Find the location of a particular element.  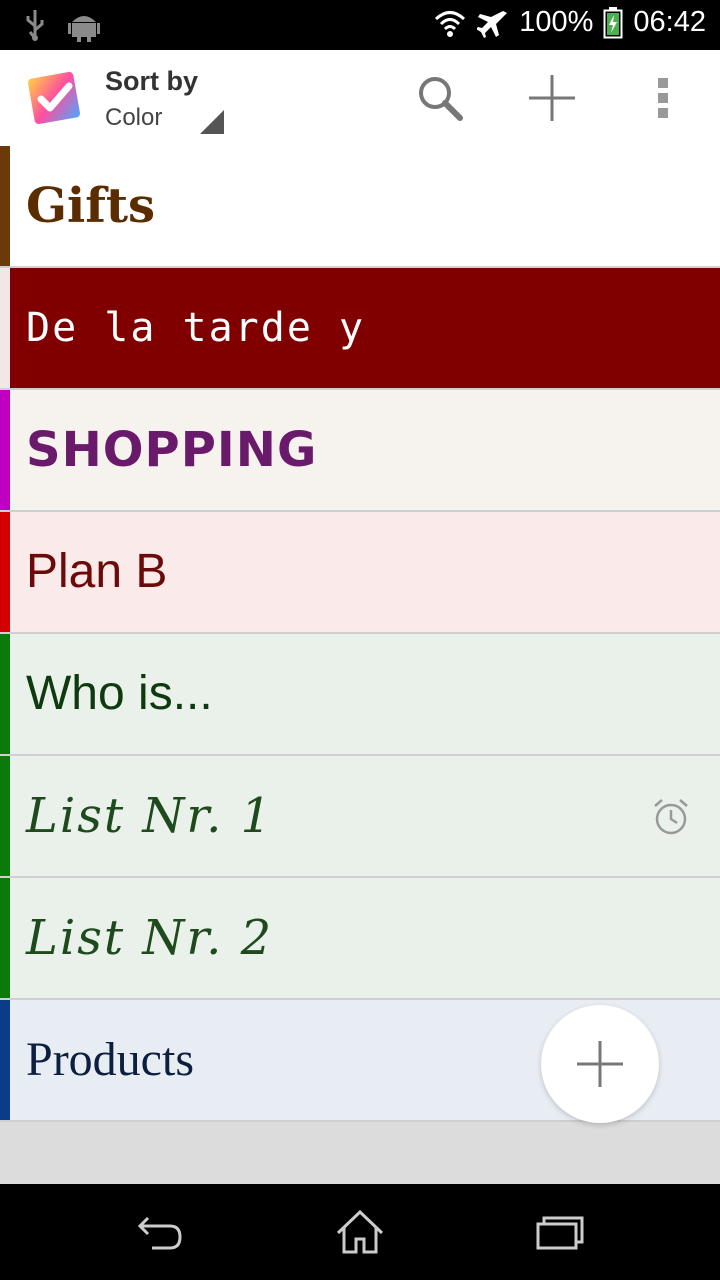

list-row: Plan B is located at coordinates (360, 573).